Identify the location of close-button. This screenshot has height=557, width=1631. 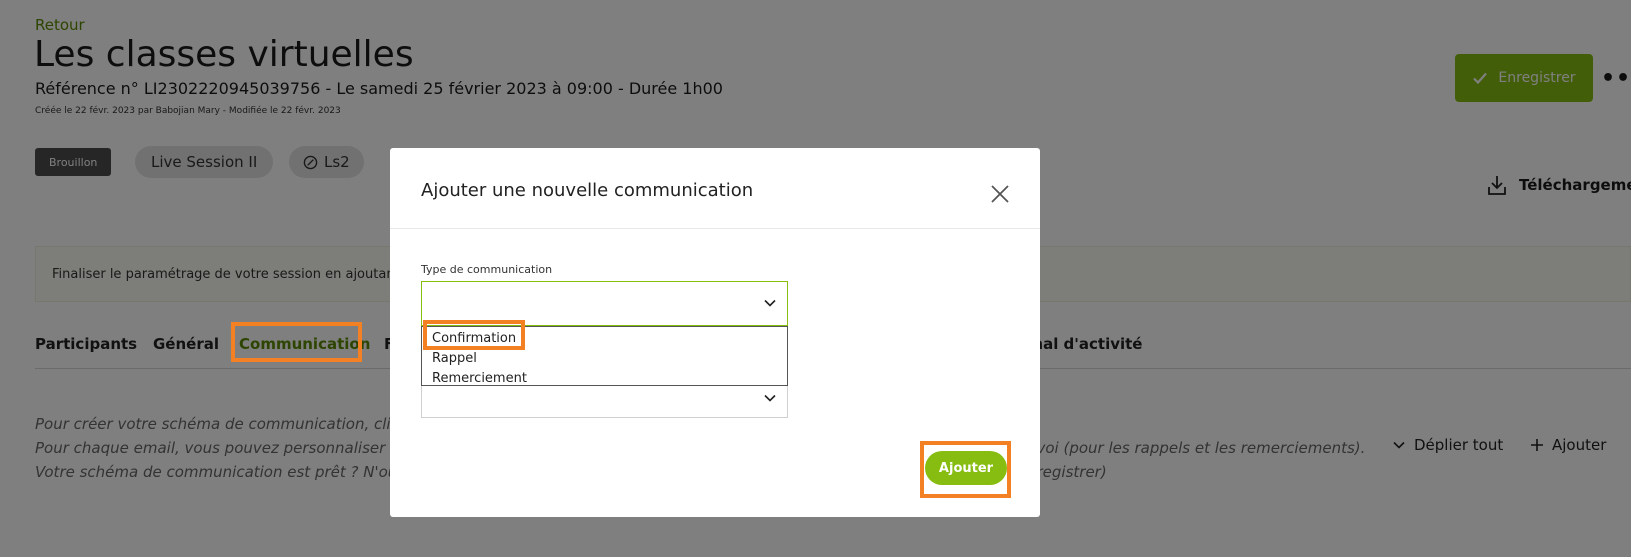
(1000, 194).